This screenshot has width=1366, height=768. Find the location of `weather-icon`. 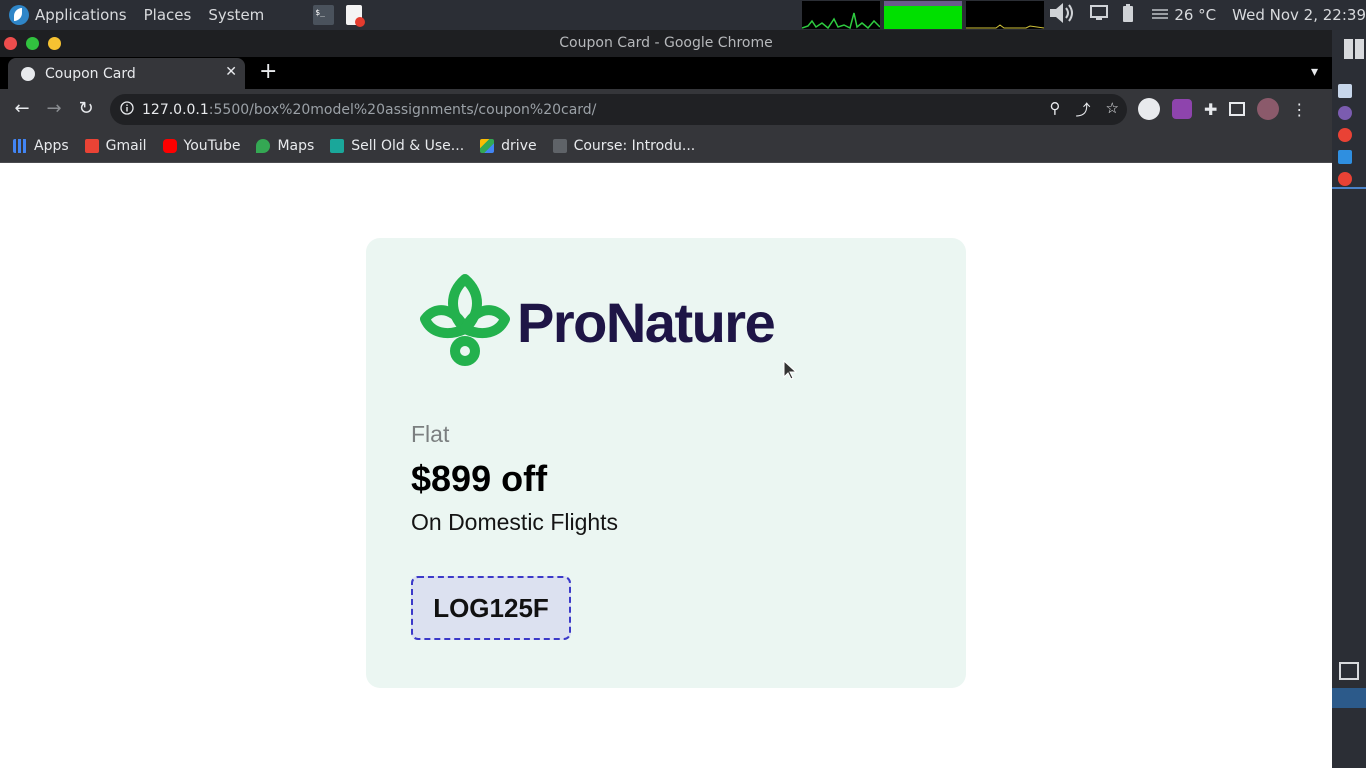

weather-icon is located at coordinates (1160, 15).